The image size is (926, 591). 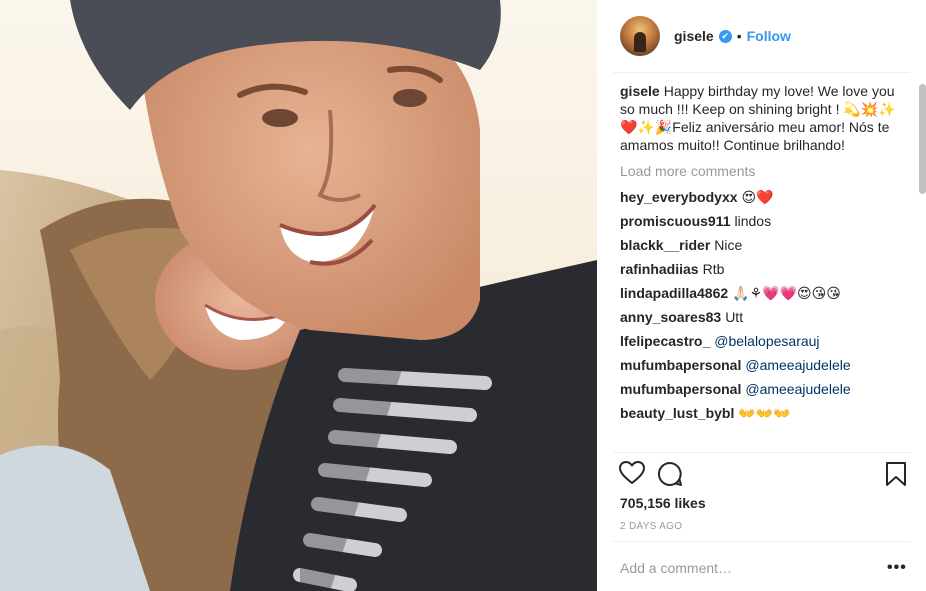 I want to click on comment-item: rafinhadiias Rtb, so click(x=765, y=269).